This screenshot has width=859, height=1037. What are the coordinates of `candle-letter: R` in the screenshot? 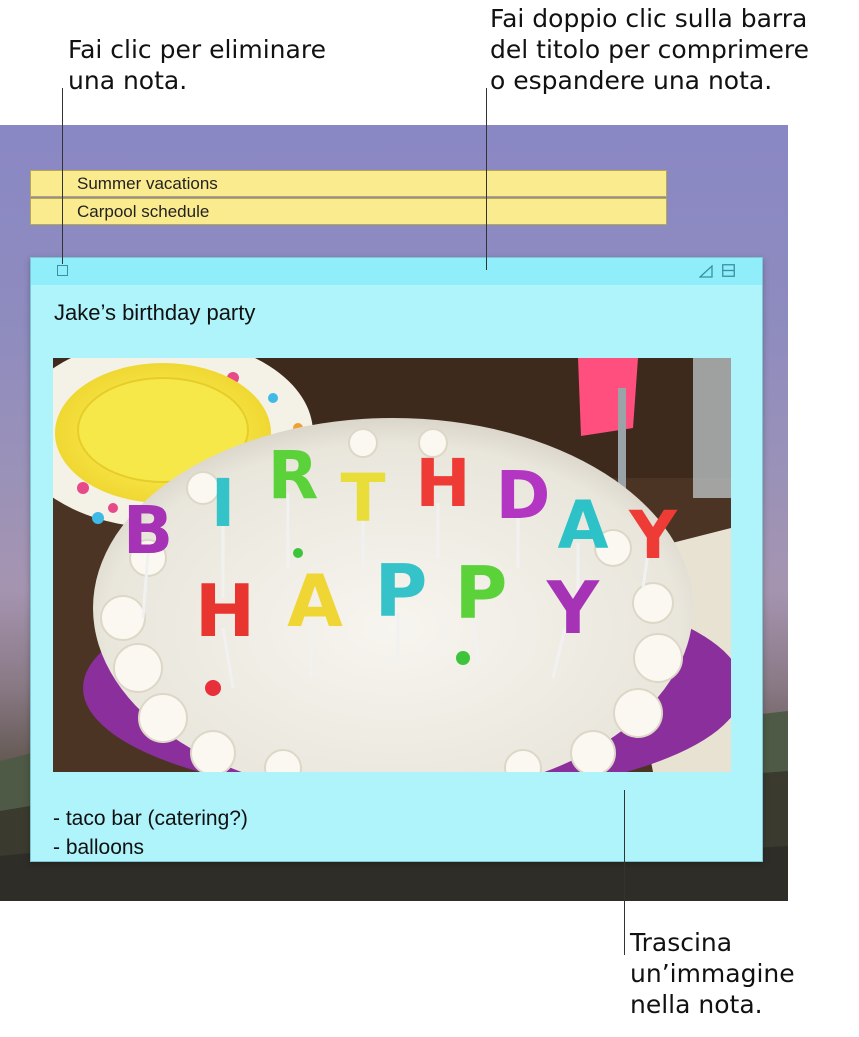 It's located at (293, 475).